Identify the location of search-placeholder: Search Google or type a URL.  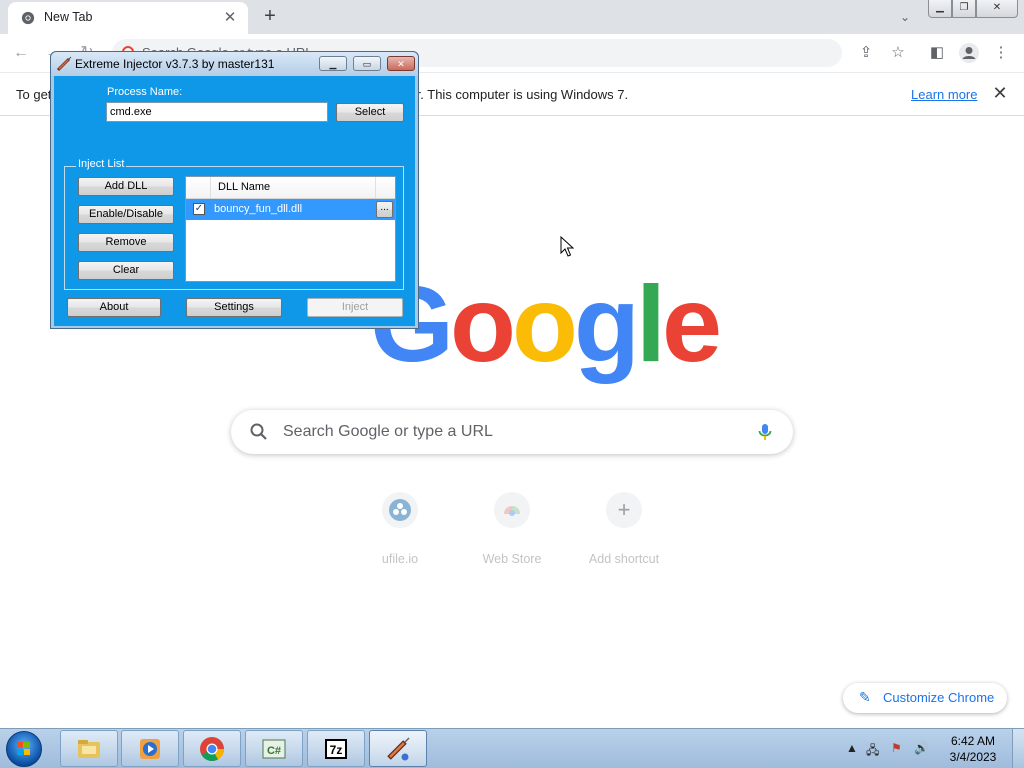
(388, 431).